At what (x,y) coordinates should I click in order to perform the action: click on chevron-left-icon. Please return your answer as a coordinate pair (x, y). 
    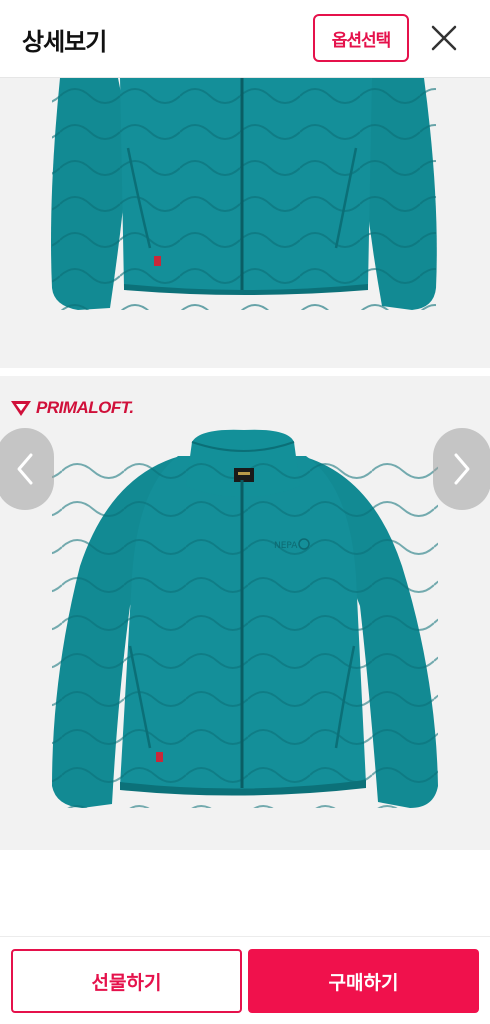
    Looking at the image, I should click on (25, 469).